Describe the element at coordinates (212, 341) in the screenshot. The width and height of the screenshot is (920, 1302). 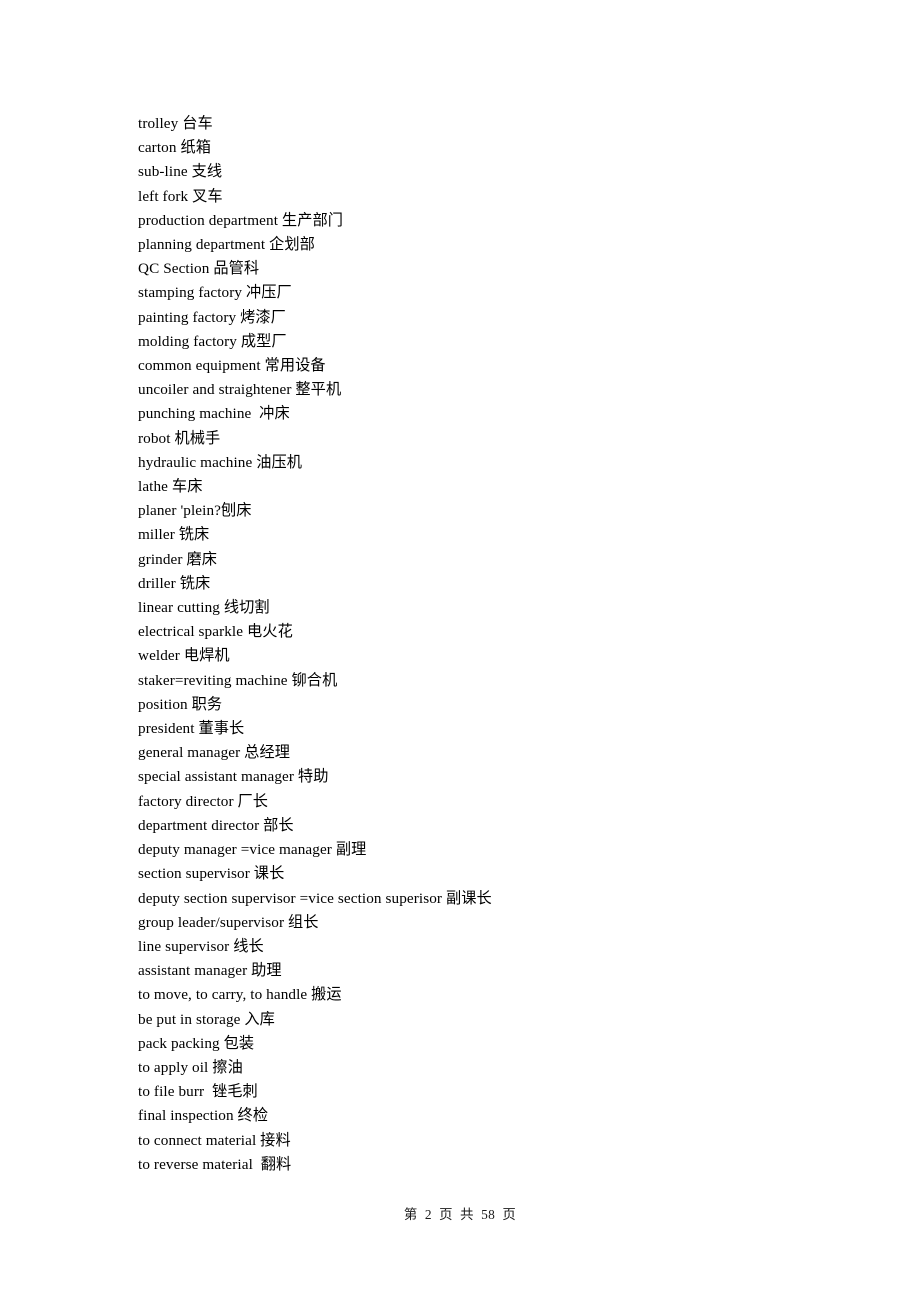
I see `glossary-line: molding factory 成型厂` at that location.